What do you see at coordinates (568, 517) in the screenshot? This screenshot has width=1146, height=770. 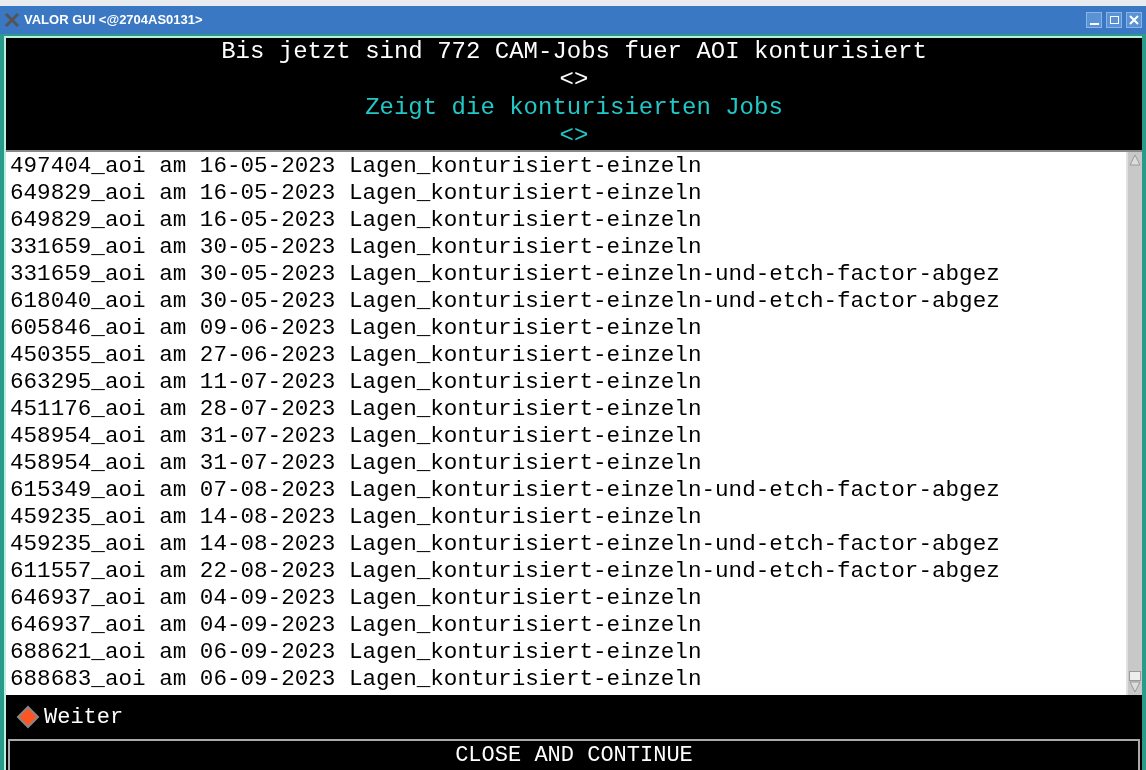 I see `job-list-item: 459235_aoi am 14-08-2023 Lagen_konturisiert-einzeln` at bounding box center [568, 517].